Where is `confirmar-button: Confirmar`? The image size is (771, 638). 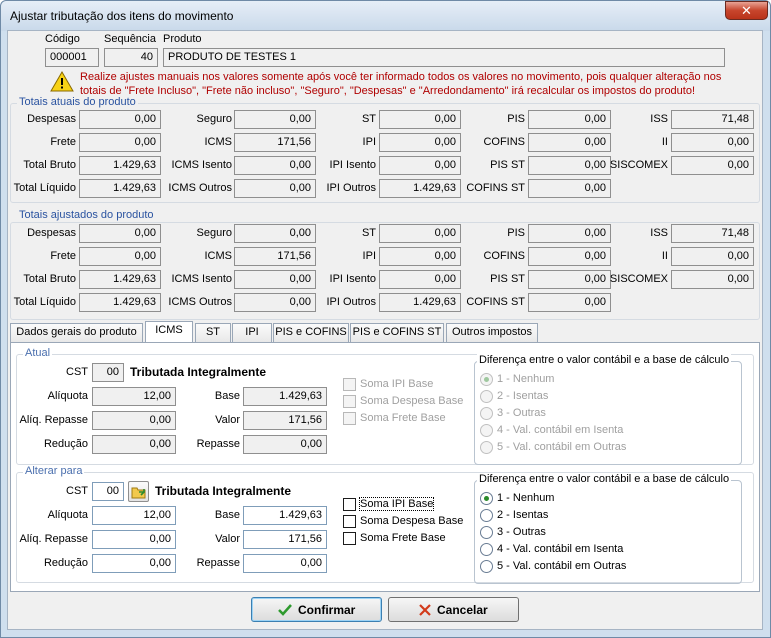
confirmar-button: Confirmar is located at coordinates (316, 609).